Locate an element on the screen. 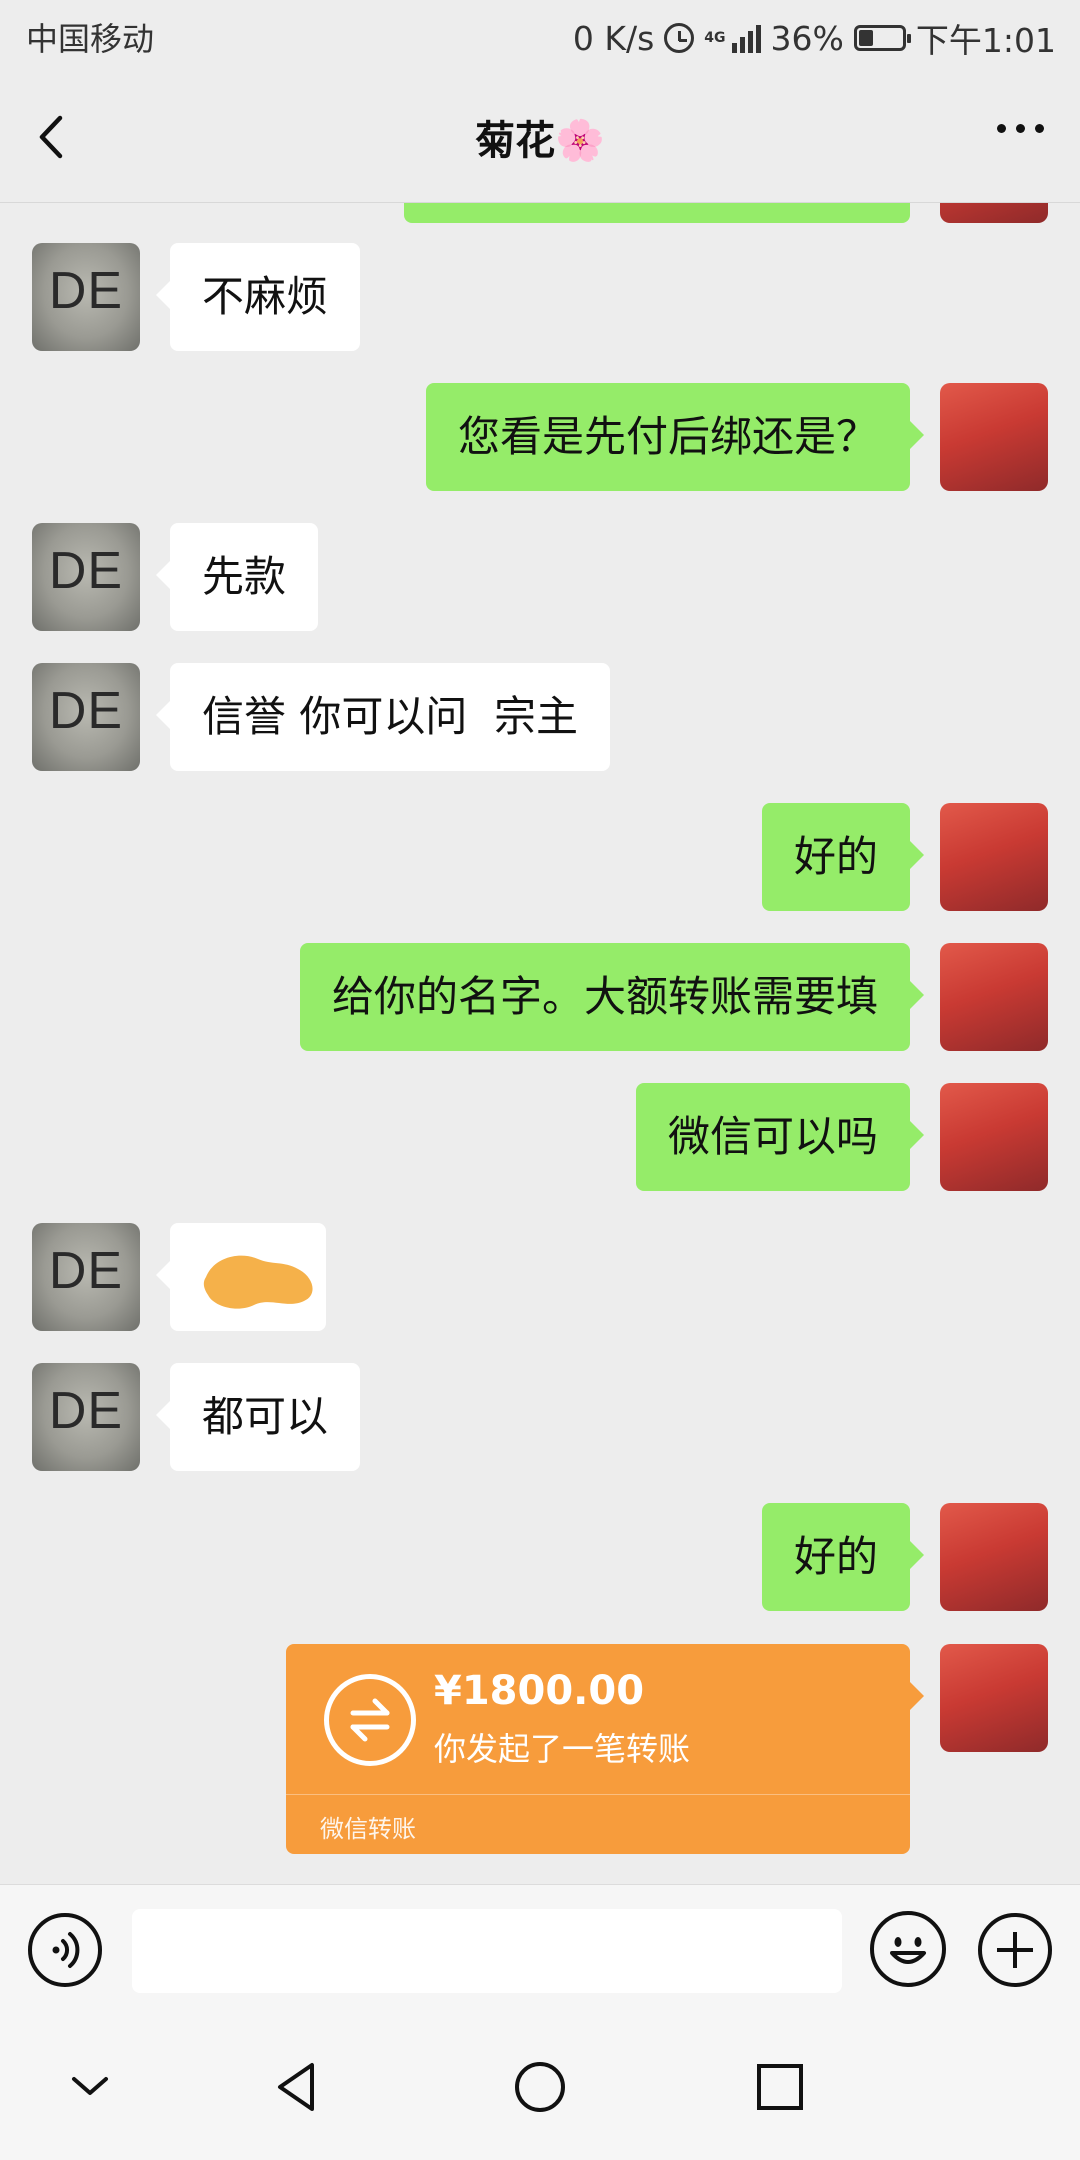 This screenshot has width=1080, height=2160. redacted-message-bubble is located at coordinates (241, 1277).